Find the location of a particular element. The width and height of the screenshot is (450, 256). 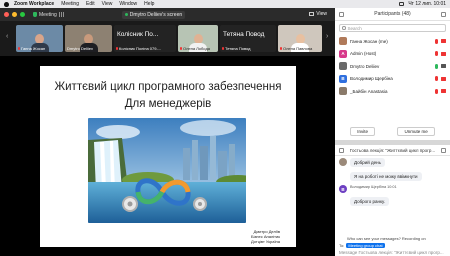

grid-view-icon is located at coordinates (312, 14).